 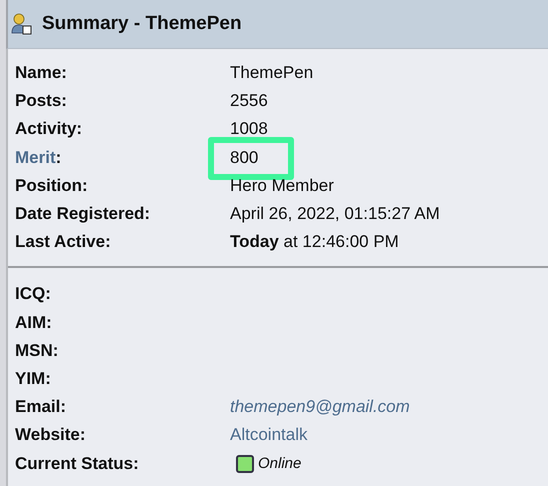 What do you see at coordinates (21, 24) in the screenshot?
I see `user-card-icon` at bounding box center [21, 24].